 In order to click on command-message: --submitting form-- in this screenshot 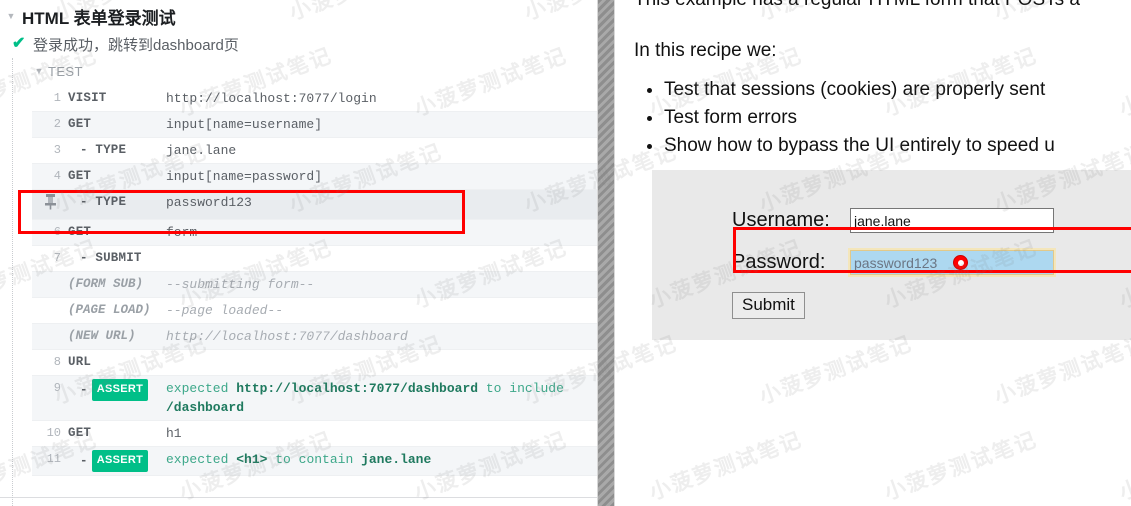, I will do `click(240, 284)`.